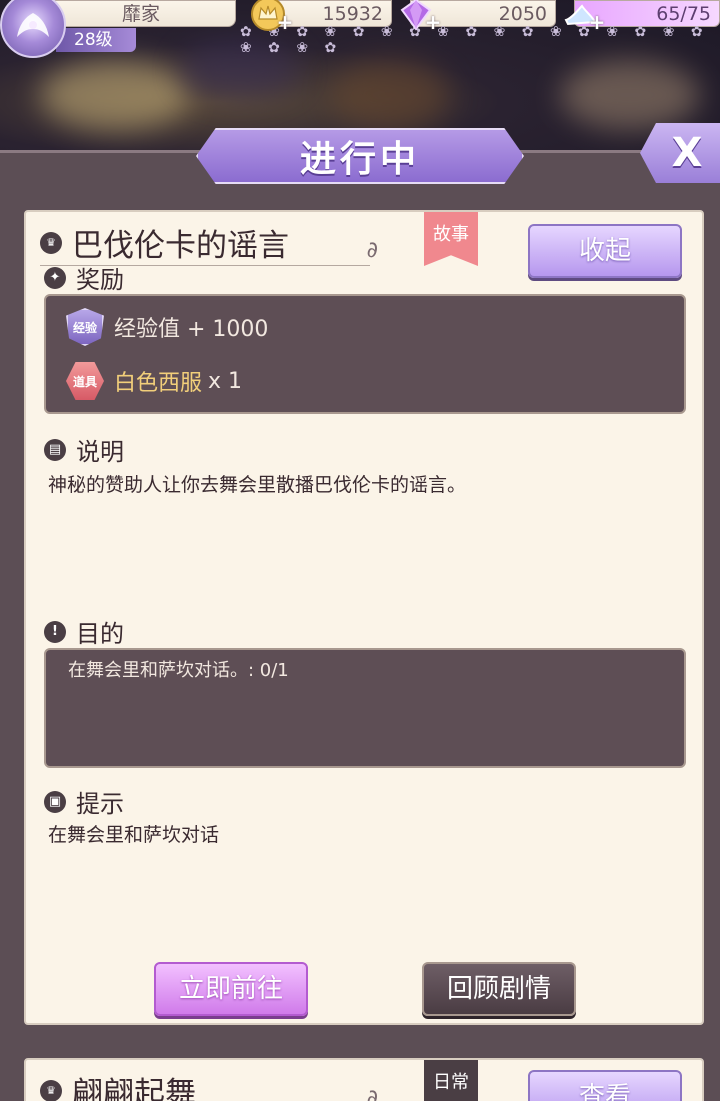 The height and width of the screenshot is (1101, 720). I want to click on hint-section-header: ▣ 提示, so click(84, 801).